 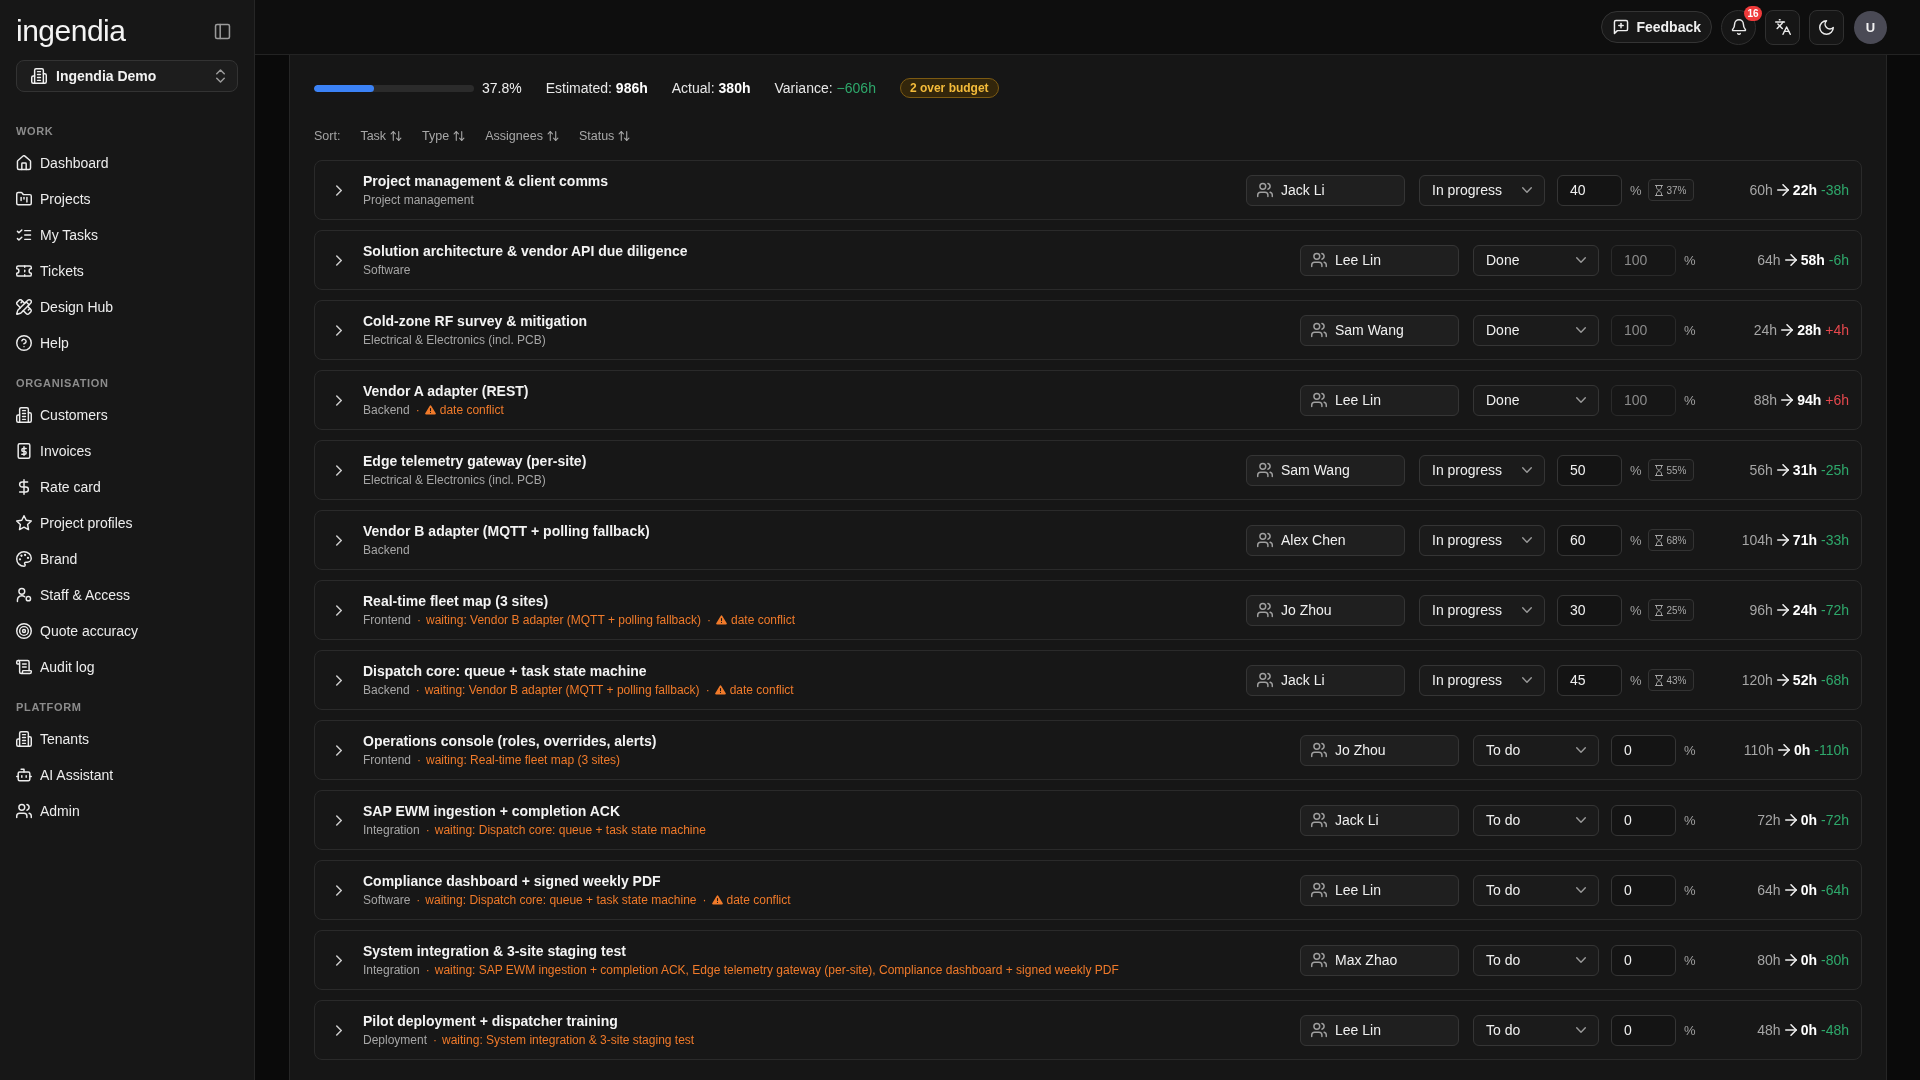 I want to click on nav-item: Invoices, so click(x=127, y=451).